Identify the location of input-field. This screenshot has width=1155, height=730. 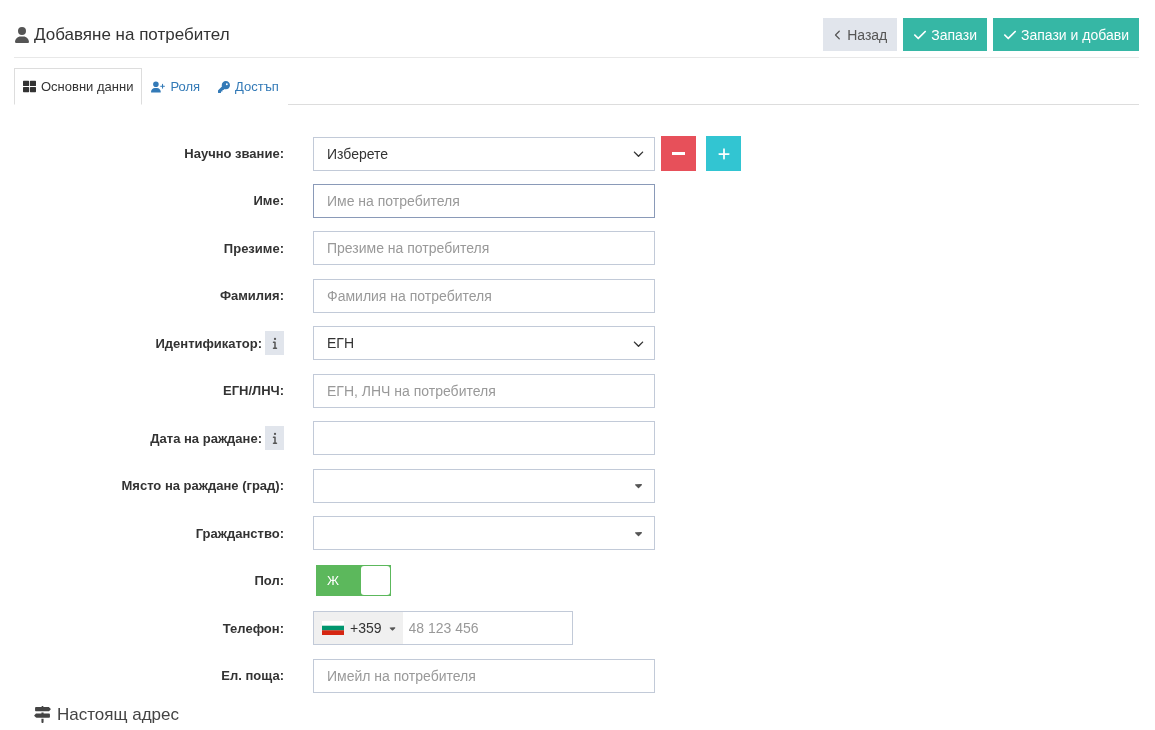
(484, 438).